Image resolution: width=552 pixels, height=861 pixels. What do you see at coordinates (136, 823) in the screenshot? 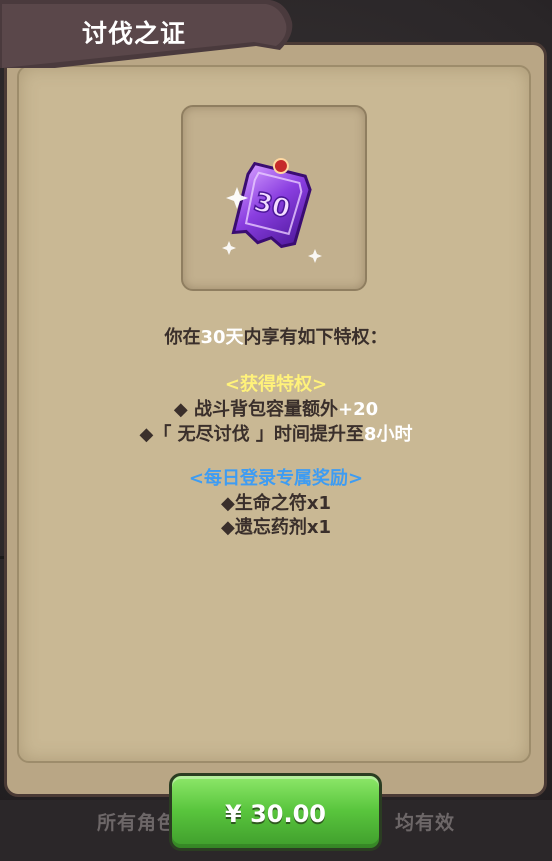
I see `footer-note-left: 所有角色` at bounding box center [136, 823].